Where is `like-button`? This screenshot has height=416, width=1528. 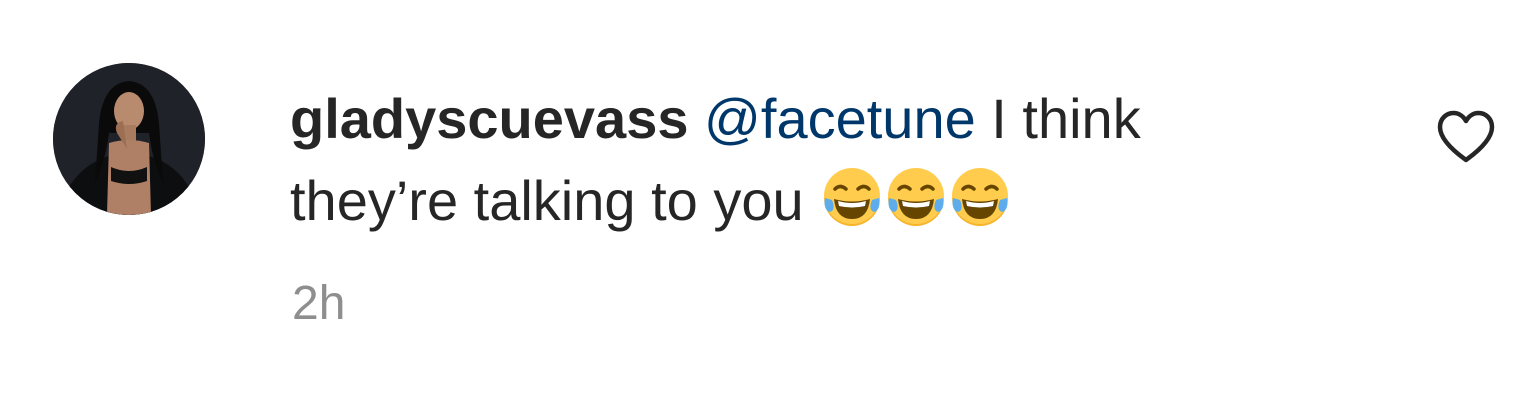
like-button is located at coordinates (1466, 137).